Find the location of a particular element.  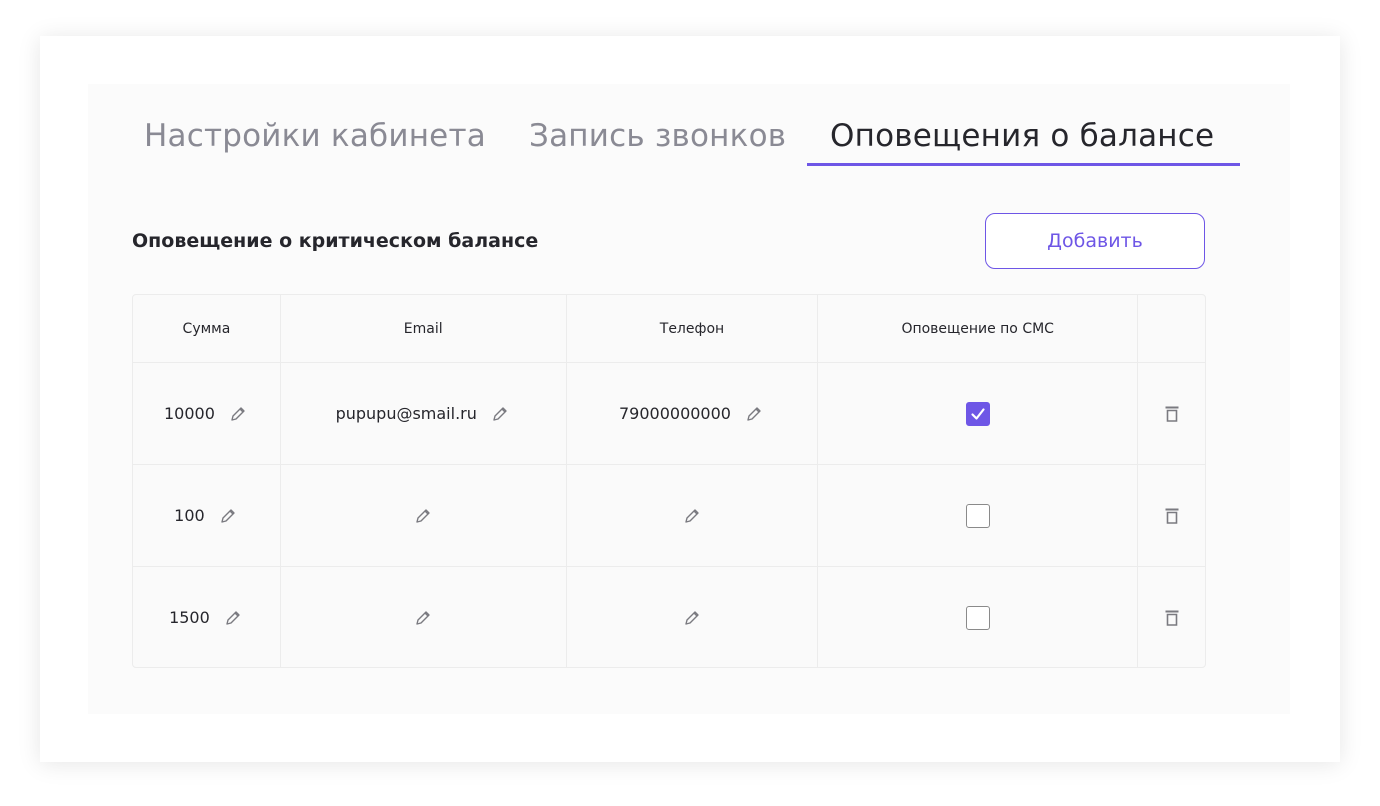

table-row: 1500 is located at coordinates (669, 617).